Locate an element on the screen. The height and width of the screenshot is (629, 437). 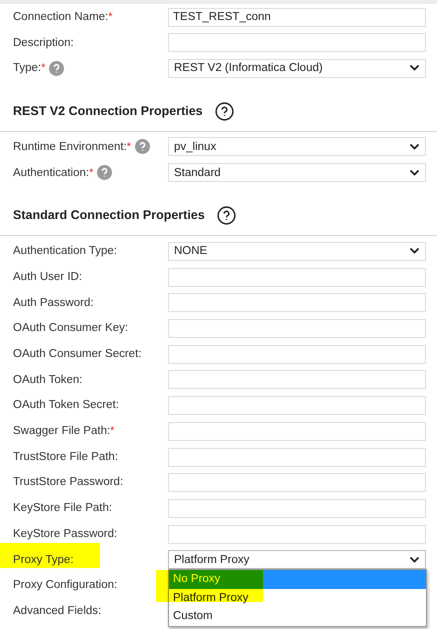
field-label: TrustStore File Path: is located at coordinates (65, 456).